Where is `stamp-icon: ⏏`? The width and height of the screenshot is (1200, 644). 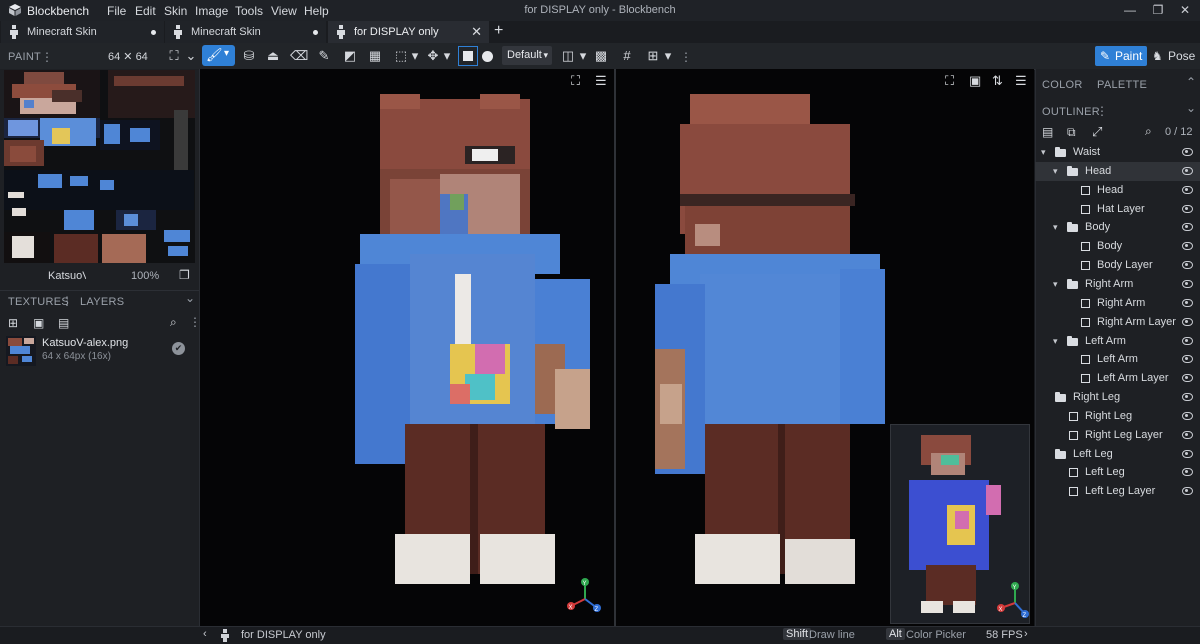
stamp-icon: ⏏ is located at coordinates (273, 56).